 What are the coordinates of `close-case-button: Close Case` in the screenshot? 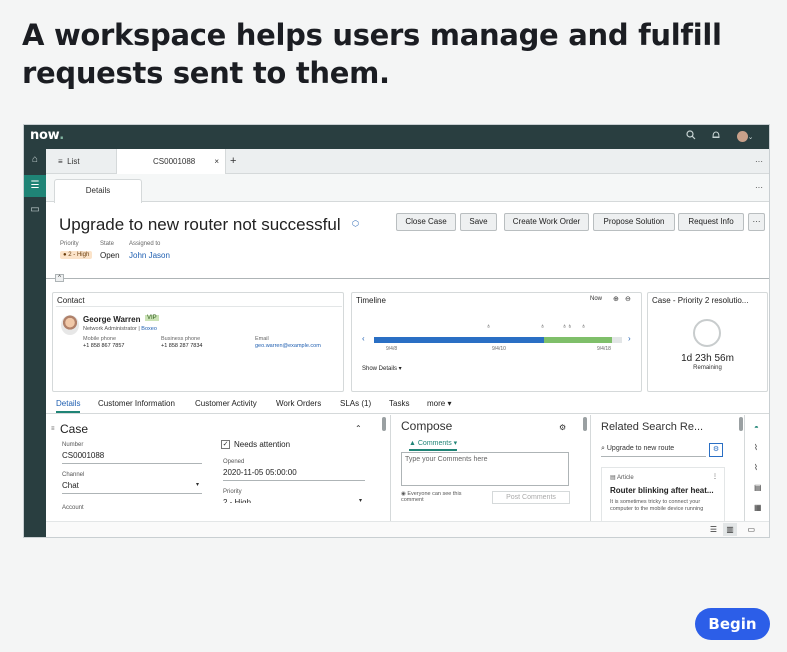 It's located at (426, 222).